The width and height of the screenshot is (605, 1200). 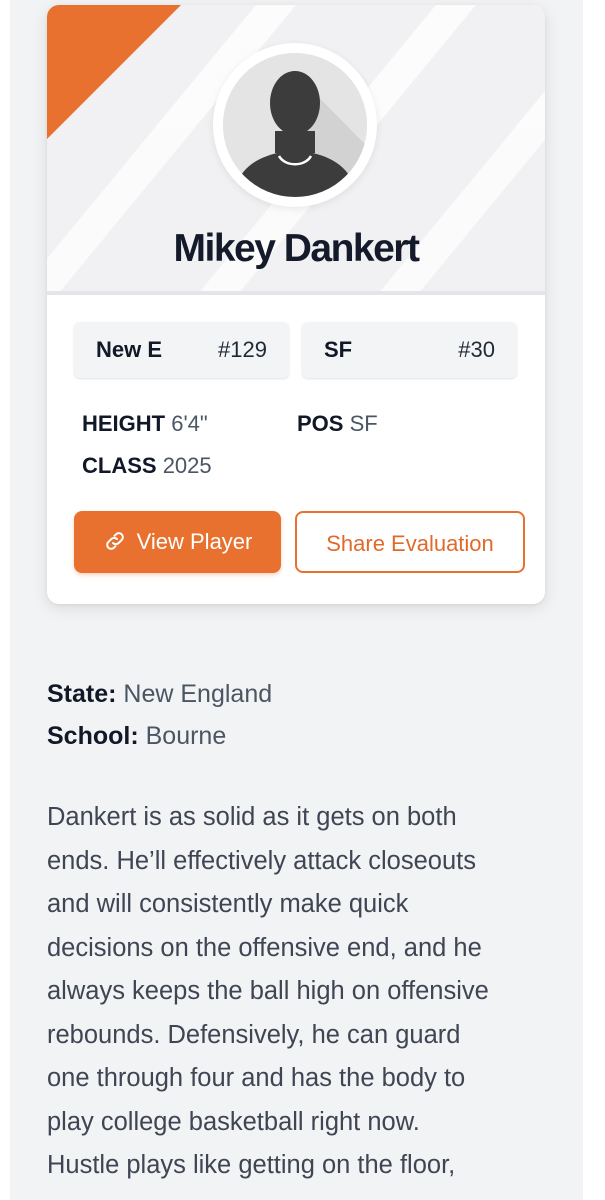 I want to click on school-value: Bourne, so click(x=186, y=736).